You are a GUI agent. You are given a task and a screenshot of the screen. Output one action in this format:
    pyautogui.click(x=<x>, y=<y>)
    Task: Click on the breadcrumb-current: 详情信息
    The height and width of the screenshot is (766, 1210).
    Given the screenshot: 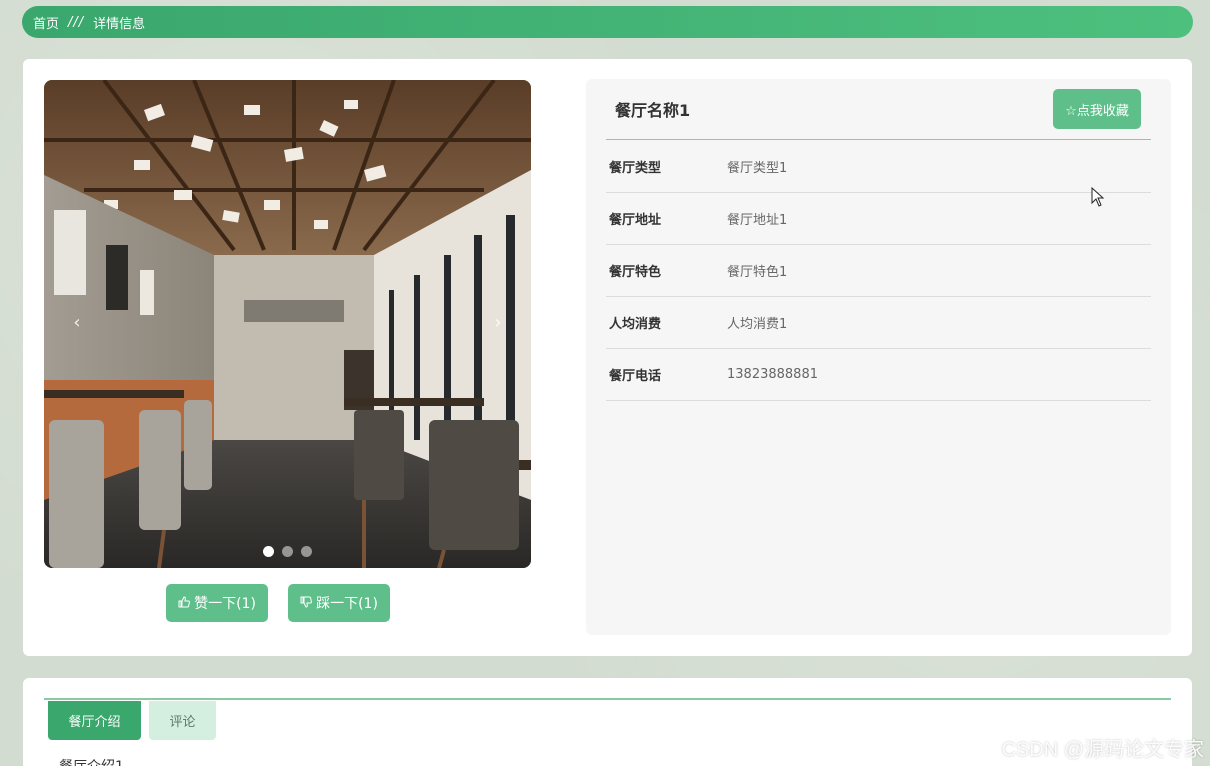 What is the action you would take?
    pyautogui.click(x=119, y=24)
    